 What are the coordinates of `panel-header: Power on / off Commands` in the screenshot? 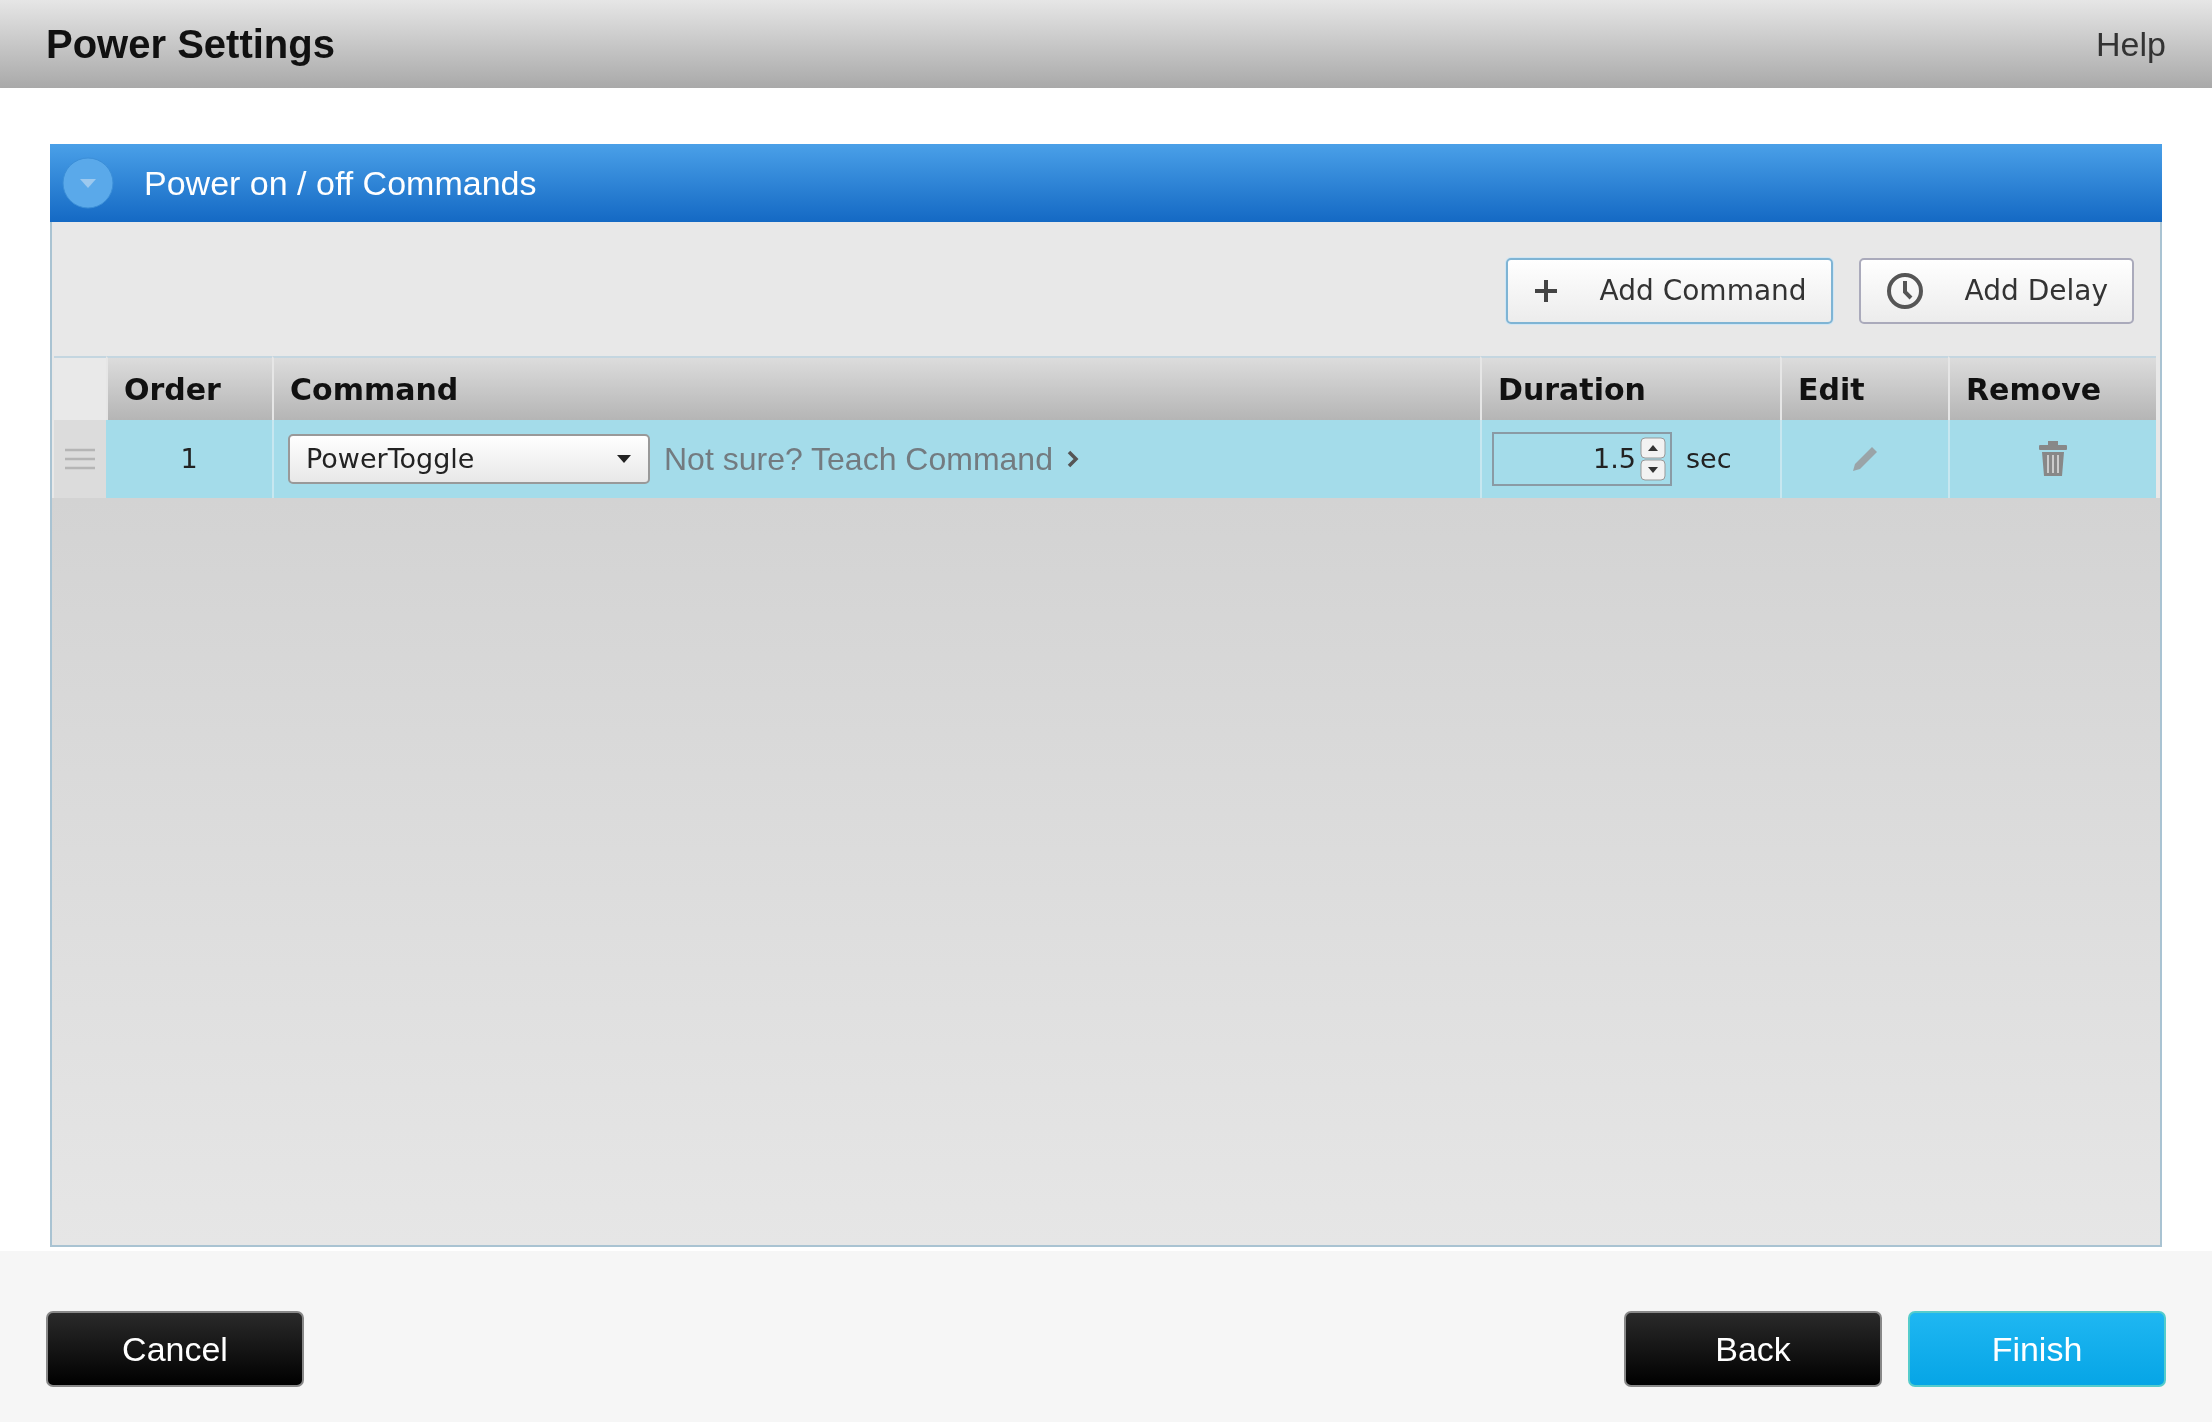 It's located at (1106, 183).